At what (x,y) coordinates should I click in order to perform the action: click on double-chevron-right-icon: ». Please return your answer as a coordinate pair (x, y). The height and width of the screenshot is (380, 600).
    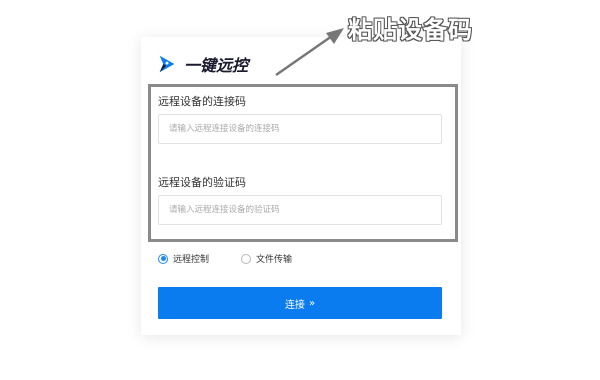
    Looking at the image, I should click on (312, 303).